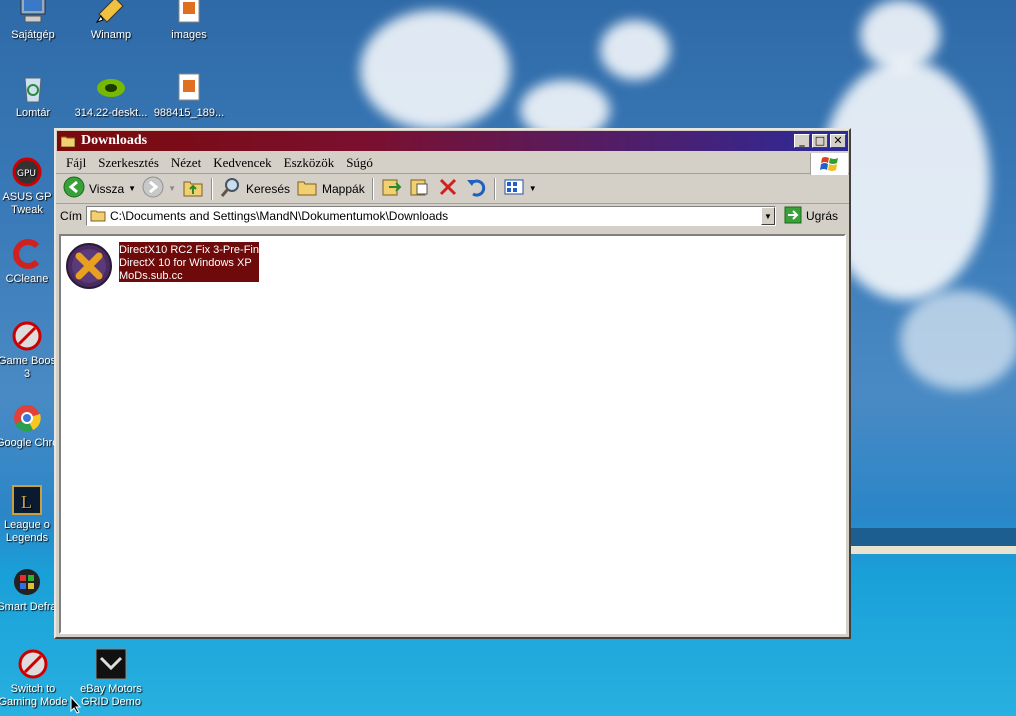 The width and height of the screenshot is (1016, 716). Describe the element at coordinates (111, 678) in the screenshot. I see `desktop-icon-grid-demo: eBay Motors GRID Demo` at that location.